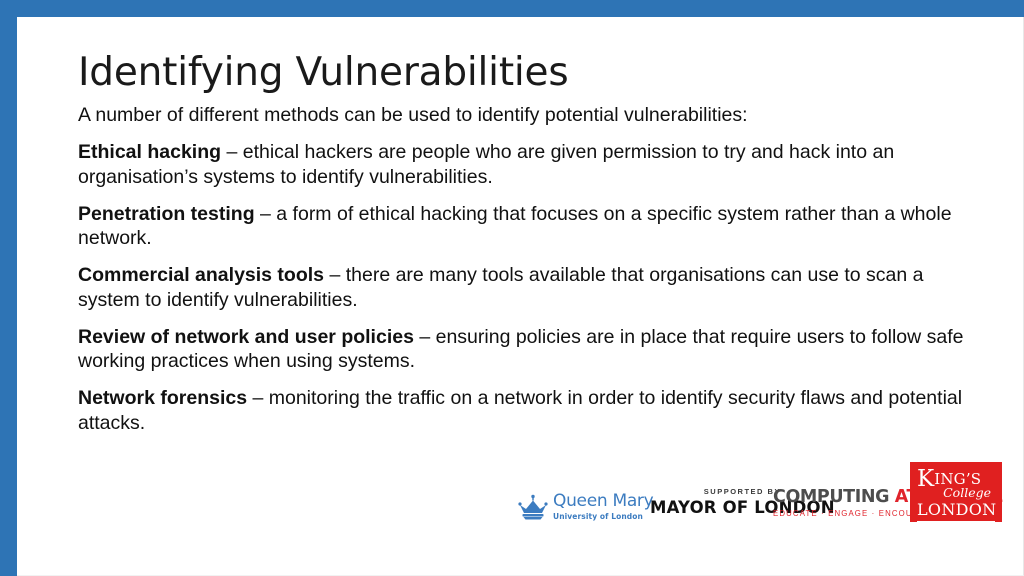 The width and height of the screenshot is (1024, 576). Describe the element at coordinates (598, 516) in the screenshot. I see `queen-mary-subtitle: University of London` at that location.